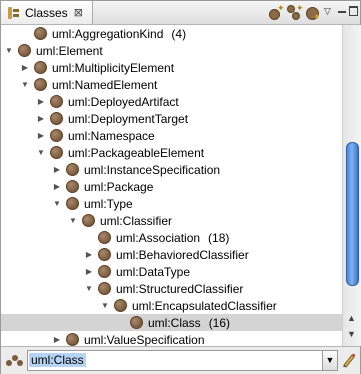 The height and width of the screenshot is (374, 361). What do you see at coordinates (113, 67) in the screenshot?
I see `tree-row-label: uml:MultiplicityElement` at bounding box center [113, 67].